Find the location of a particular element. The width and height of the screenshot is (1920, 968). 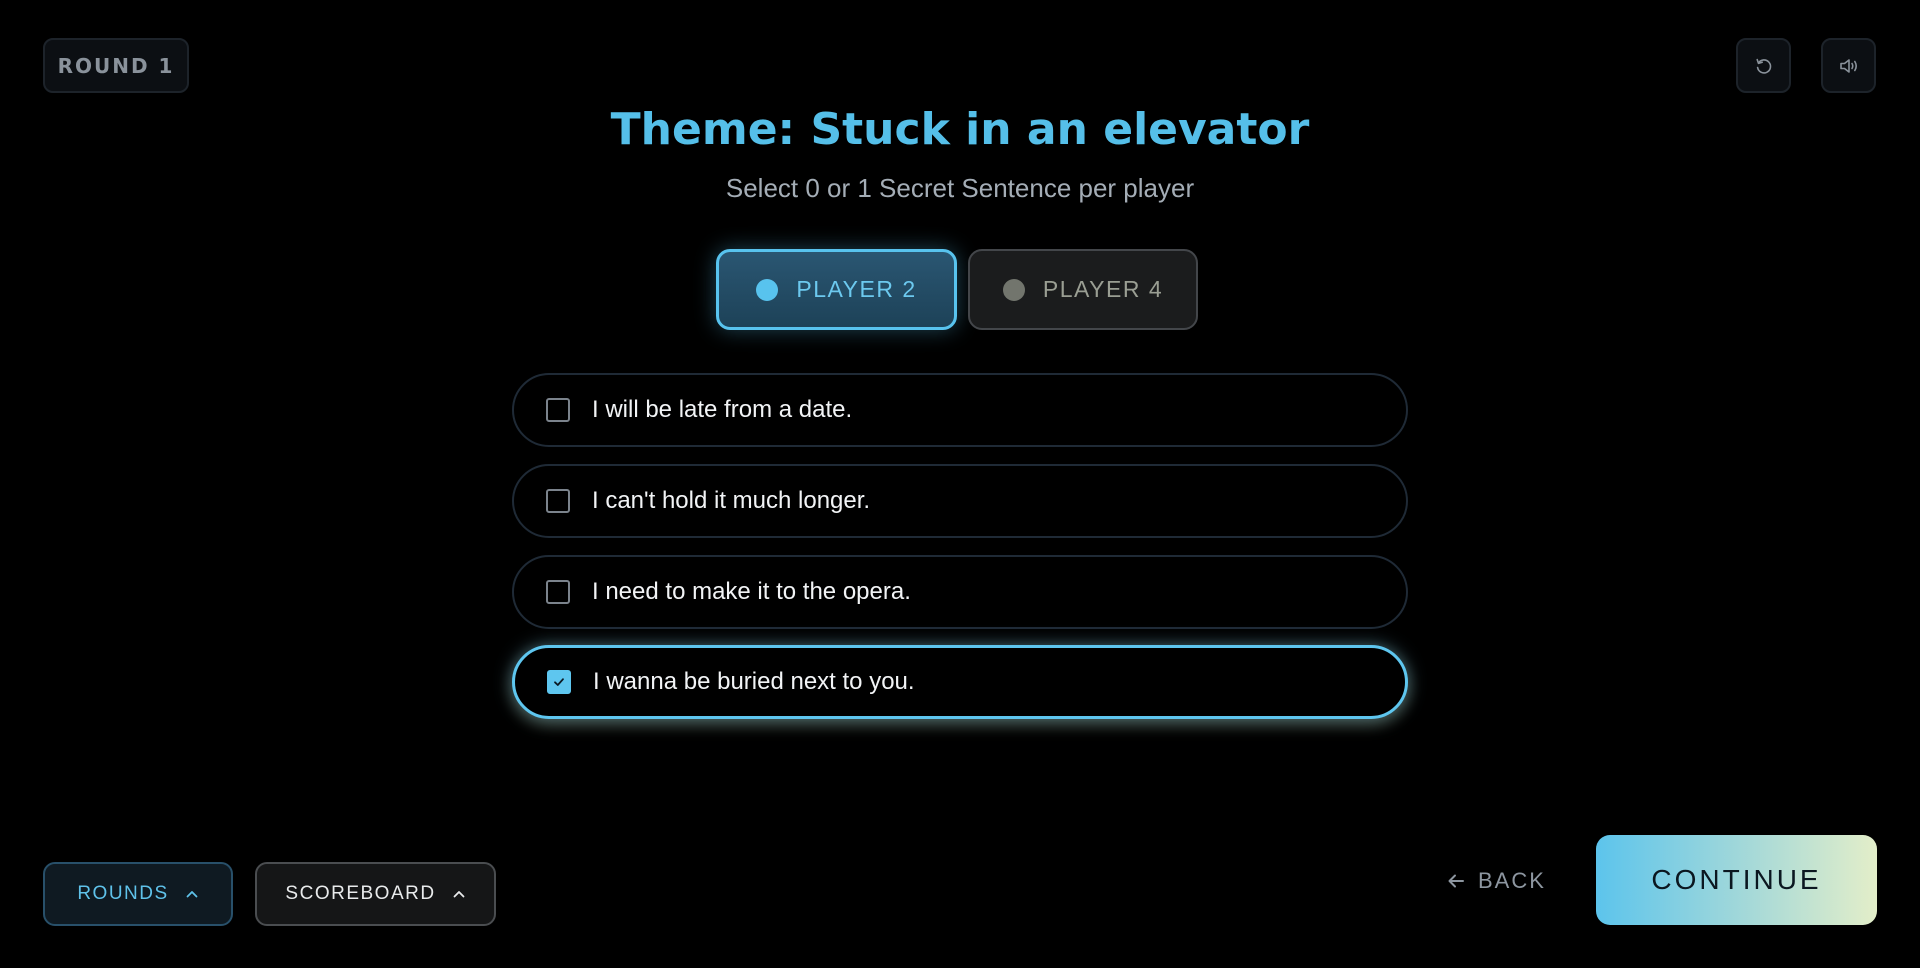

round-badge: ROUND 1 is located at coordinates (116, 65).